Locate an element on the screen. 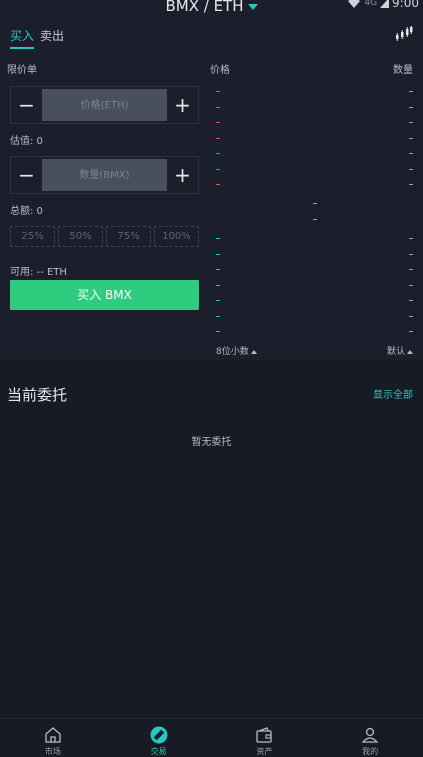 Image resolution: width=423 pixels, height=757 pixels. pair-title: BMX / ETH is located at coordinates (204, 7).